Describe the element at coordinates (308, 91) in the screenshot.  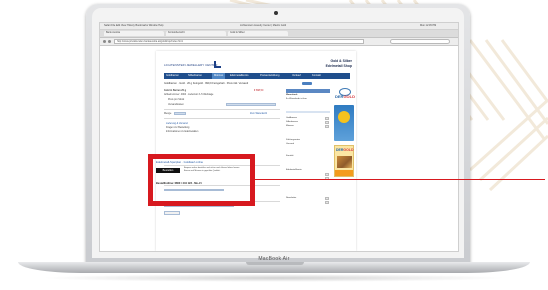
I see `cart-panel-header` at that location.